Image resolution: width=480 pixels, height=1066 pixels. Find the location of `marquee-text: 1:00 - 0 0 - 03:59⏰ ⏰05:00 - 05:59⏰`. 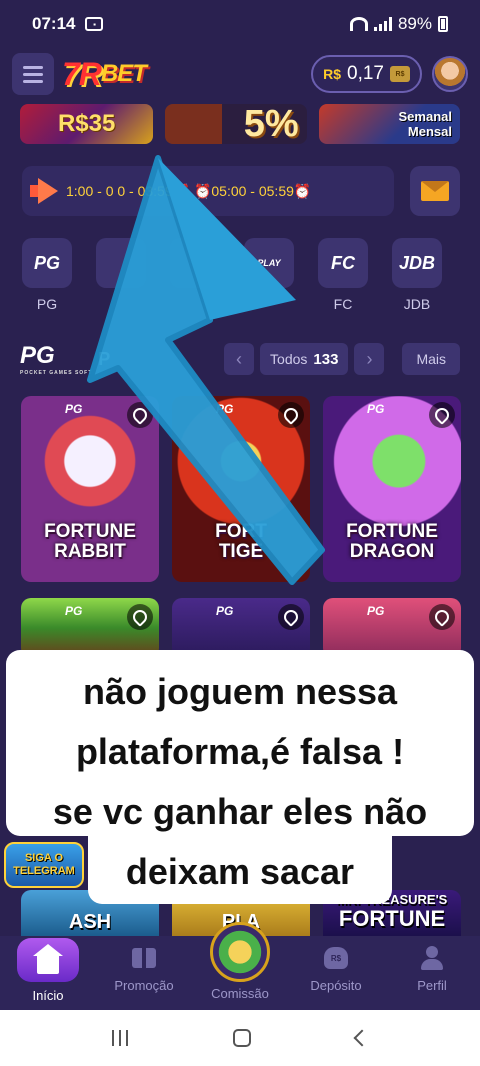

marquee-text: 1:00 - 0 0 - 03:59⏰ ⏰05:00 - 05:59⏰ is located at coordinates (189, 190).